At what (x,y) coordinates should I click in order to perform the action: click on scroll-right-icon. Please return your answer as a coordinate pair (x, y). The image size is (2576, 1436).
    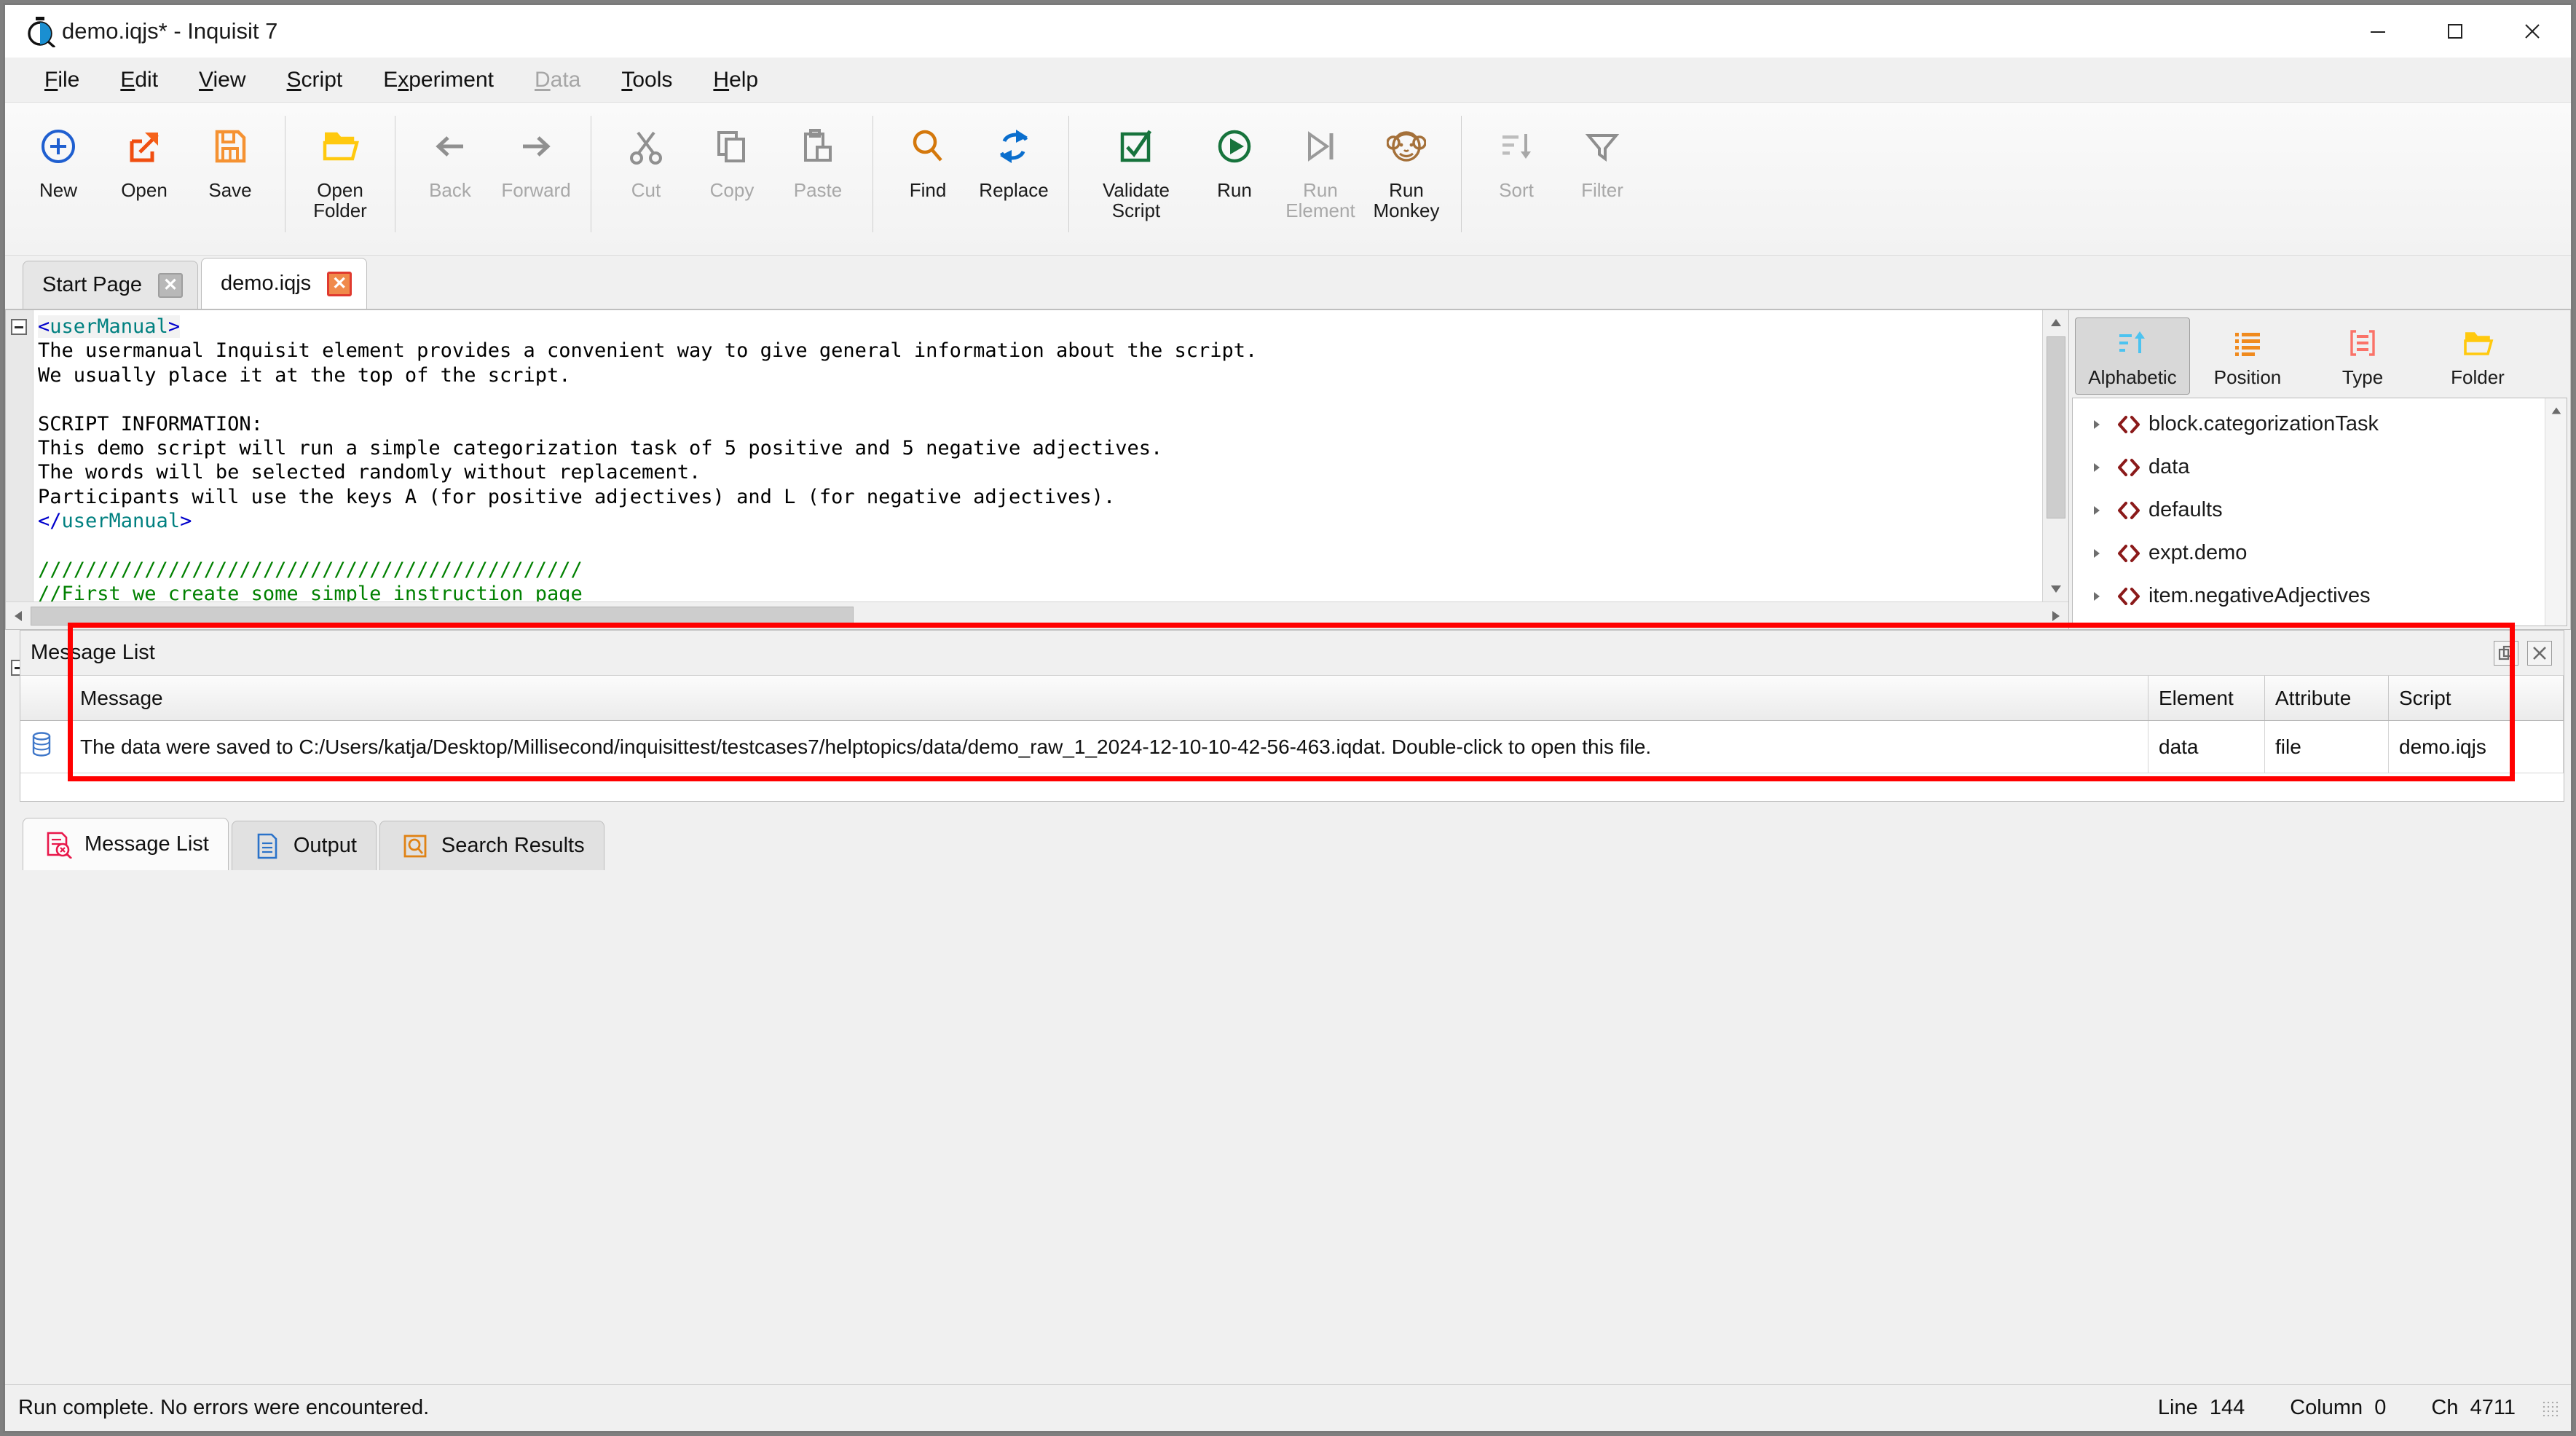
    Looking at the image, I should click on (2056, 616).